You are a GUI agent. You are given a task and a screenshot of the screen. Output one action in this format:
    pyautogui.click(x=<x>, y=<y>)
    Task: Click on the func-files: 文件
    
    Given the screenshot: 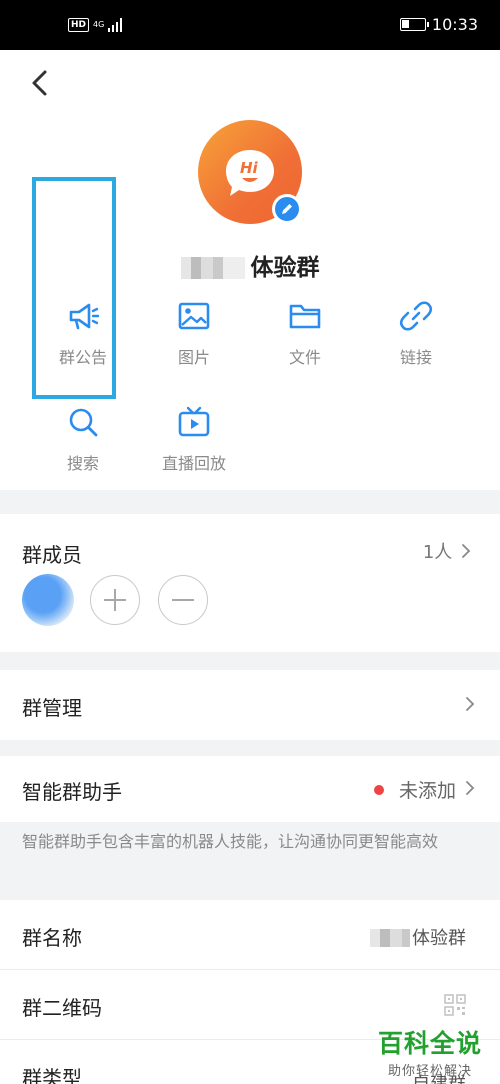 What is the action you would take?
    pyautogui.click(x=305, y=333)
    